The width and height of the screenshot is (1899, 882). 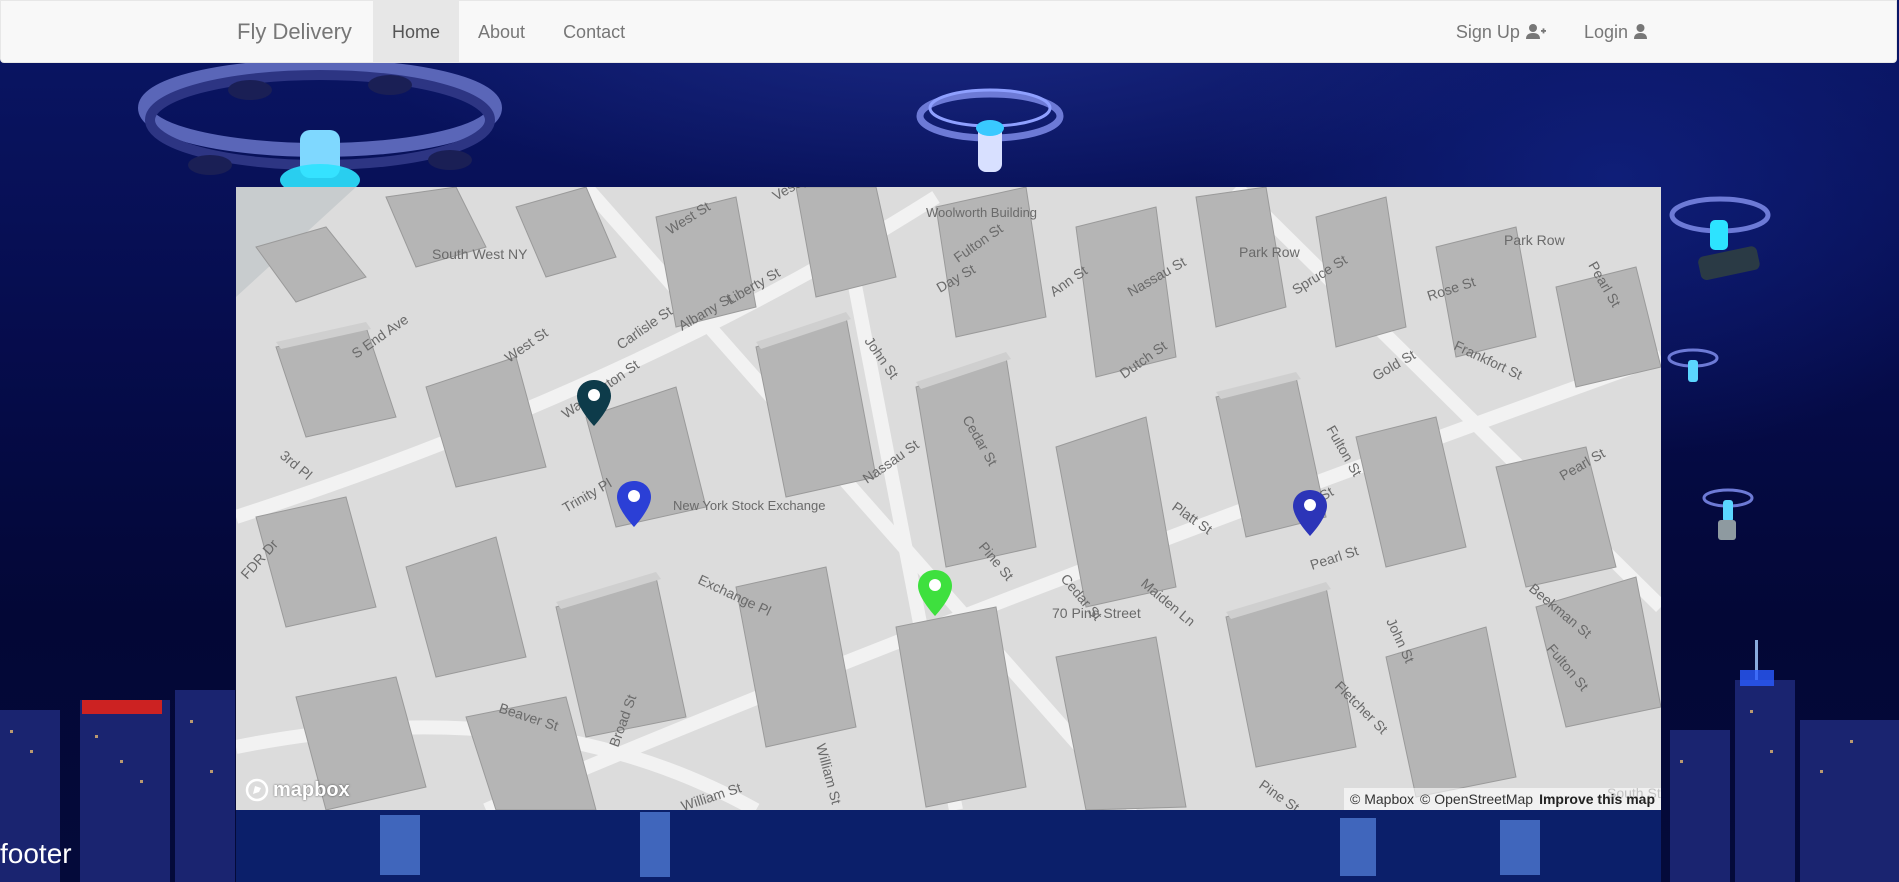 I want to click on nav-about-link: About, so click(x=501, y=32).